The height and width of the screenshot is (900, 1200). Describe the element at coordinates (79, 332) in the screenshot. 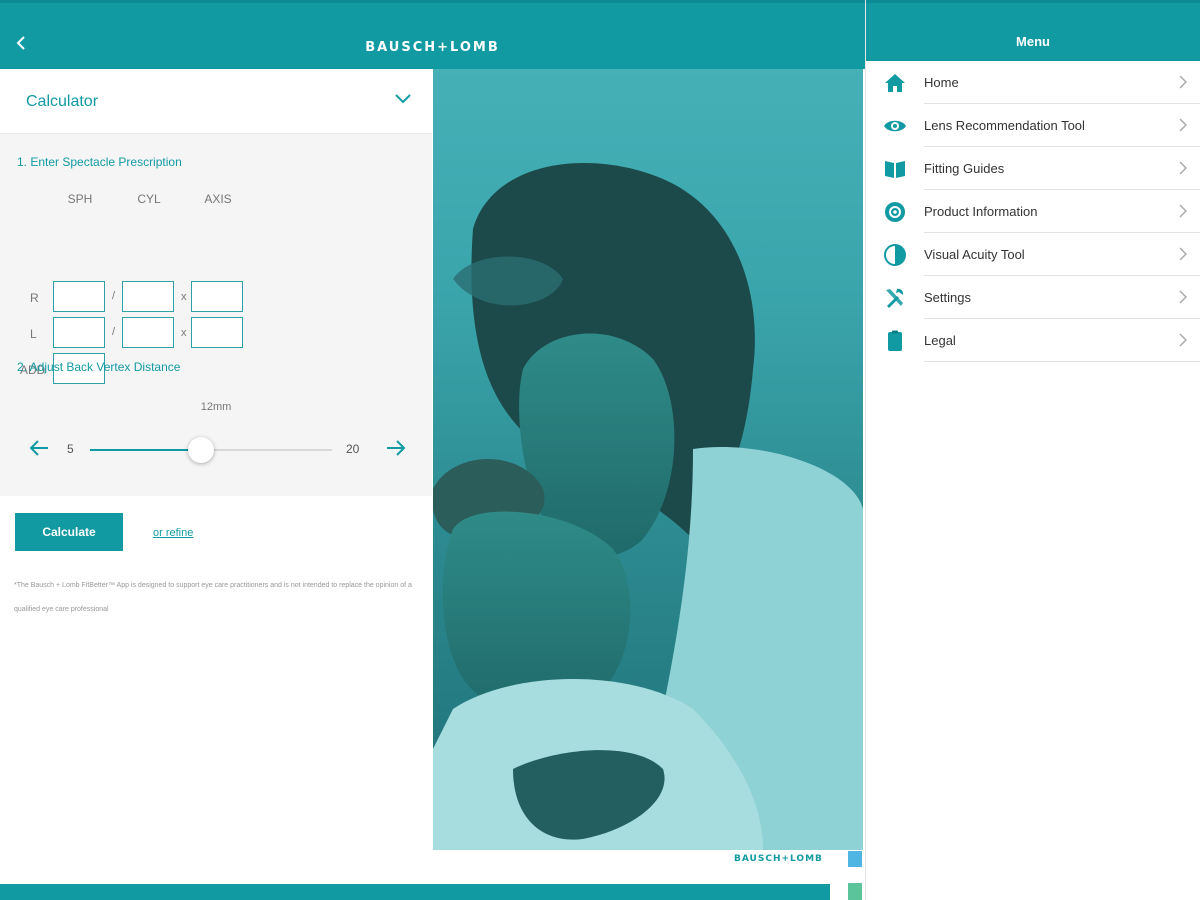

I see `l-sph-input` at that location.